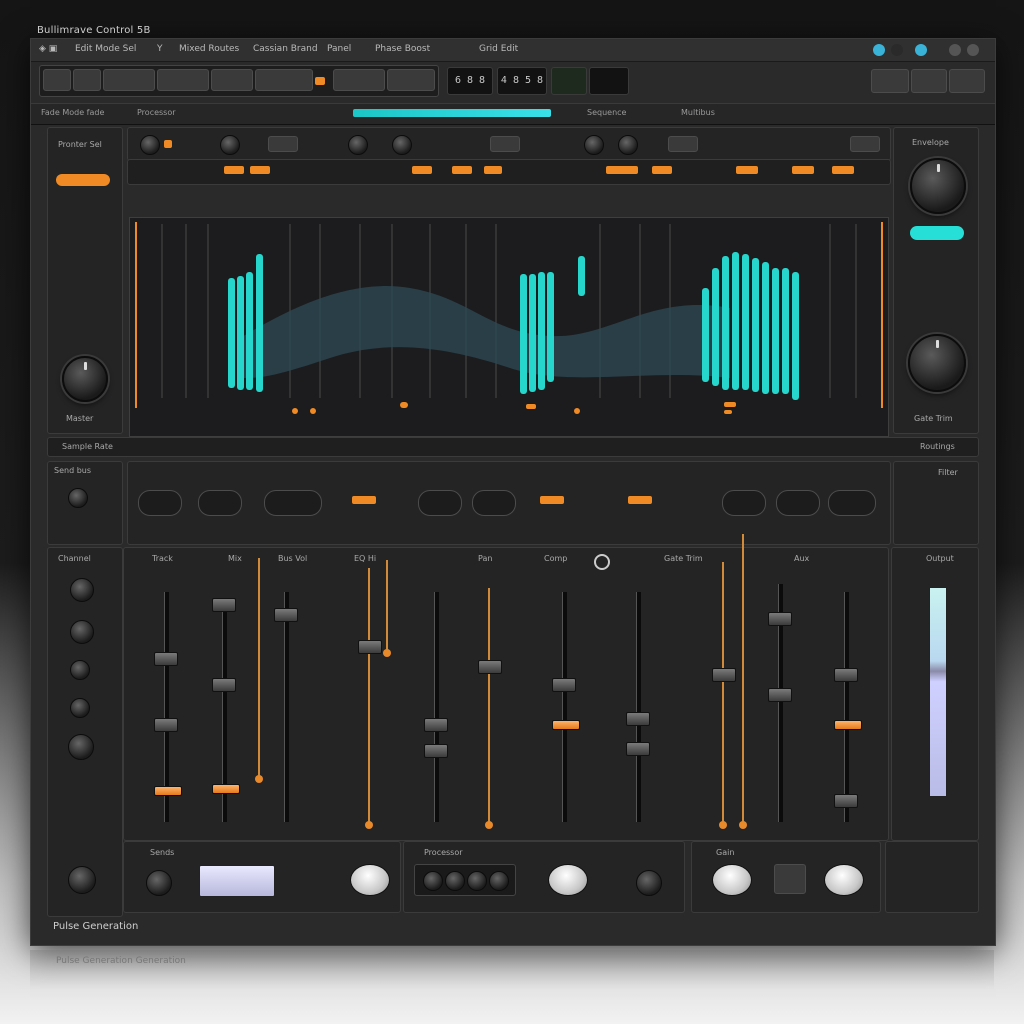 Image resolution: width=1024 pixels, height=1024 pixels. I want to click on menu-item: Mixed Routes, so click(209, 49).